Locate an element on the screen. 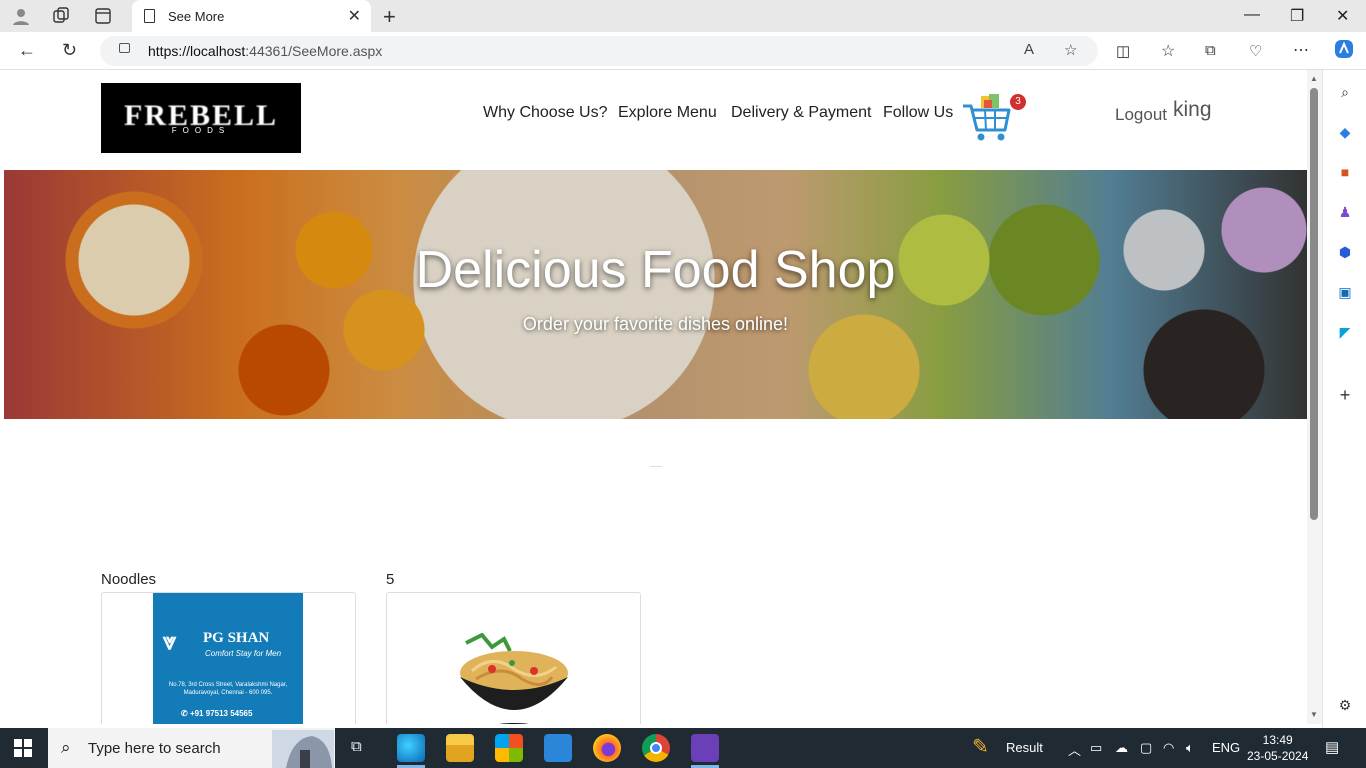 The width and height of the screenshot is (1366, 768). add-sidebar-app-icon: + is located at coordinates (1345, 395).